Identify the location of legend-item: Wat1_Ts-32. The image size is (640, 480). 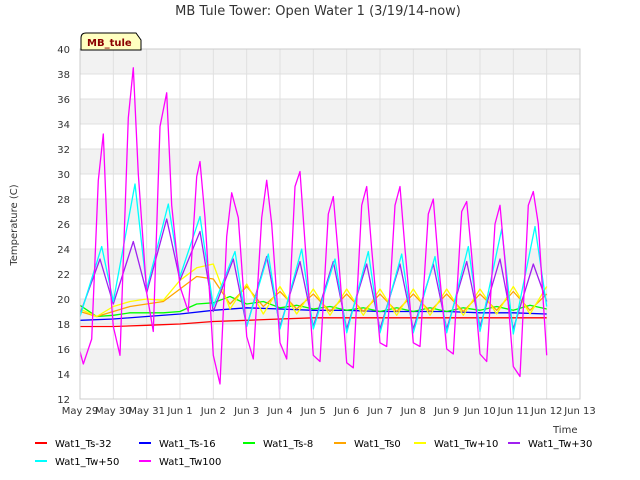
(73, 444).